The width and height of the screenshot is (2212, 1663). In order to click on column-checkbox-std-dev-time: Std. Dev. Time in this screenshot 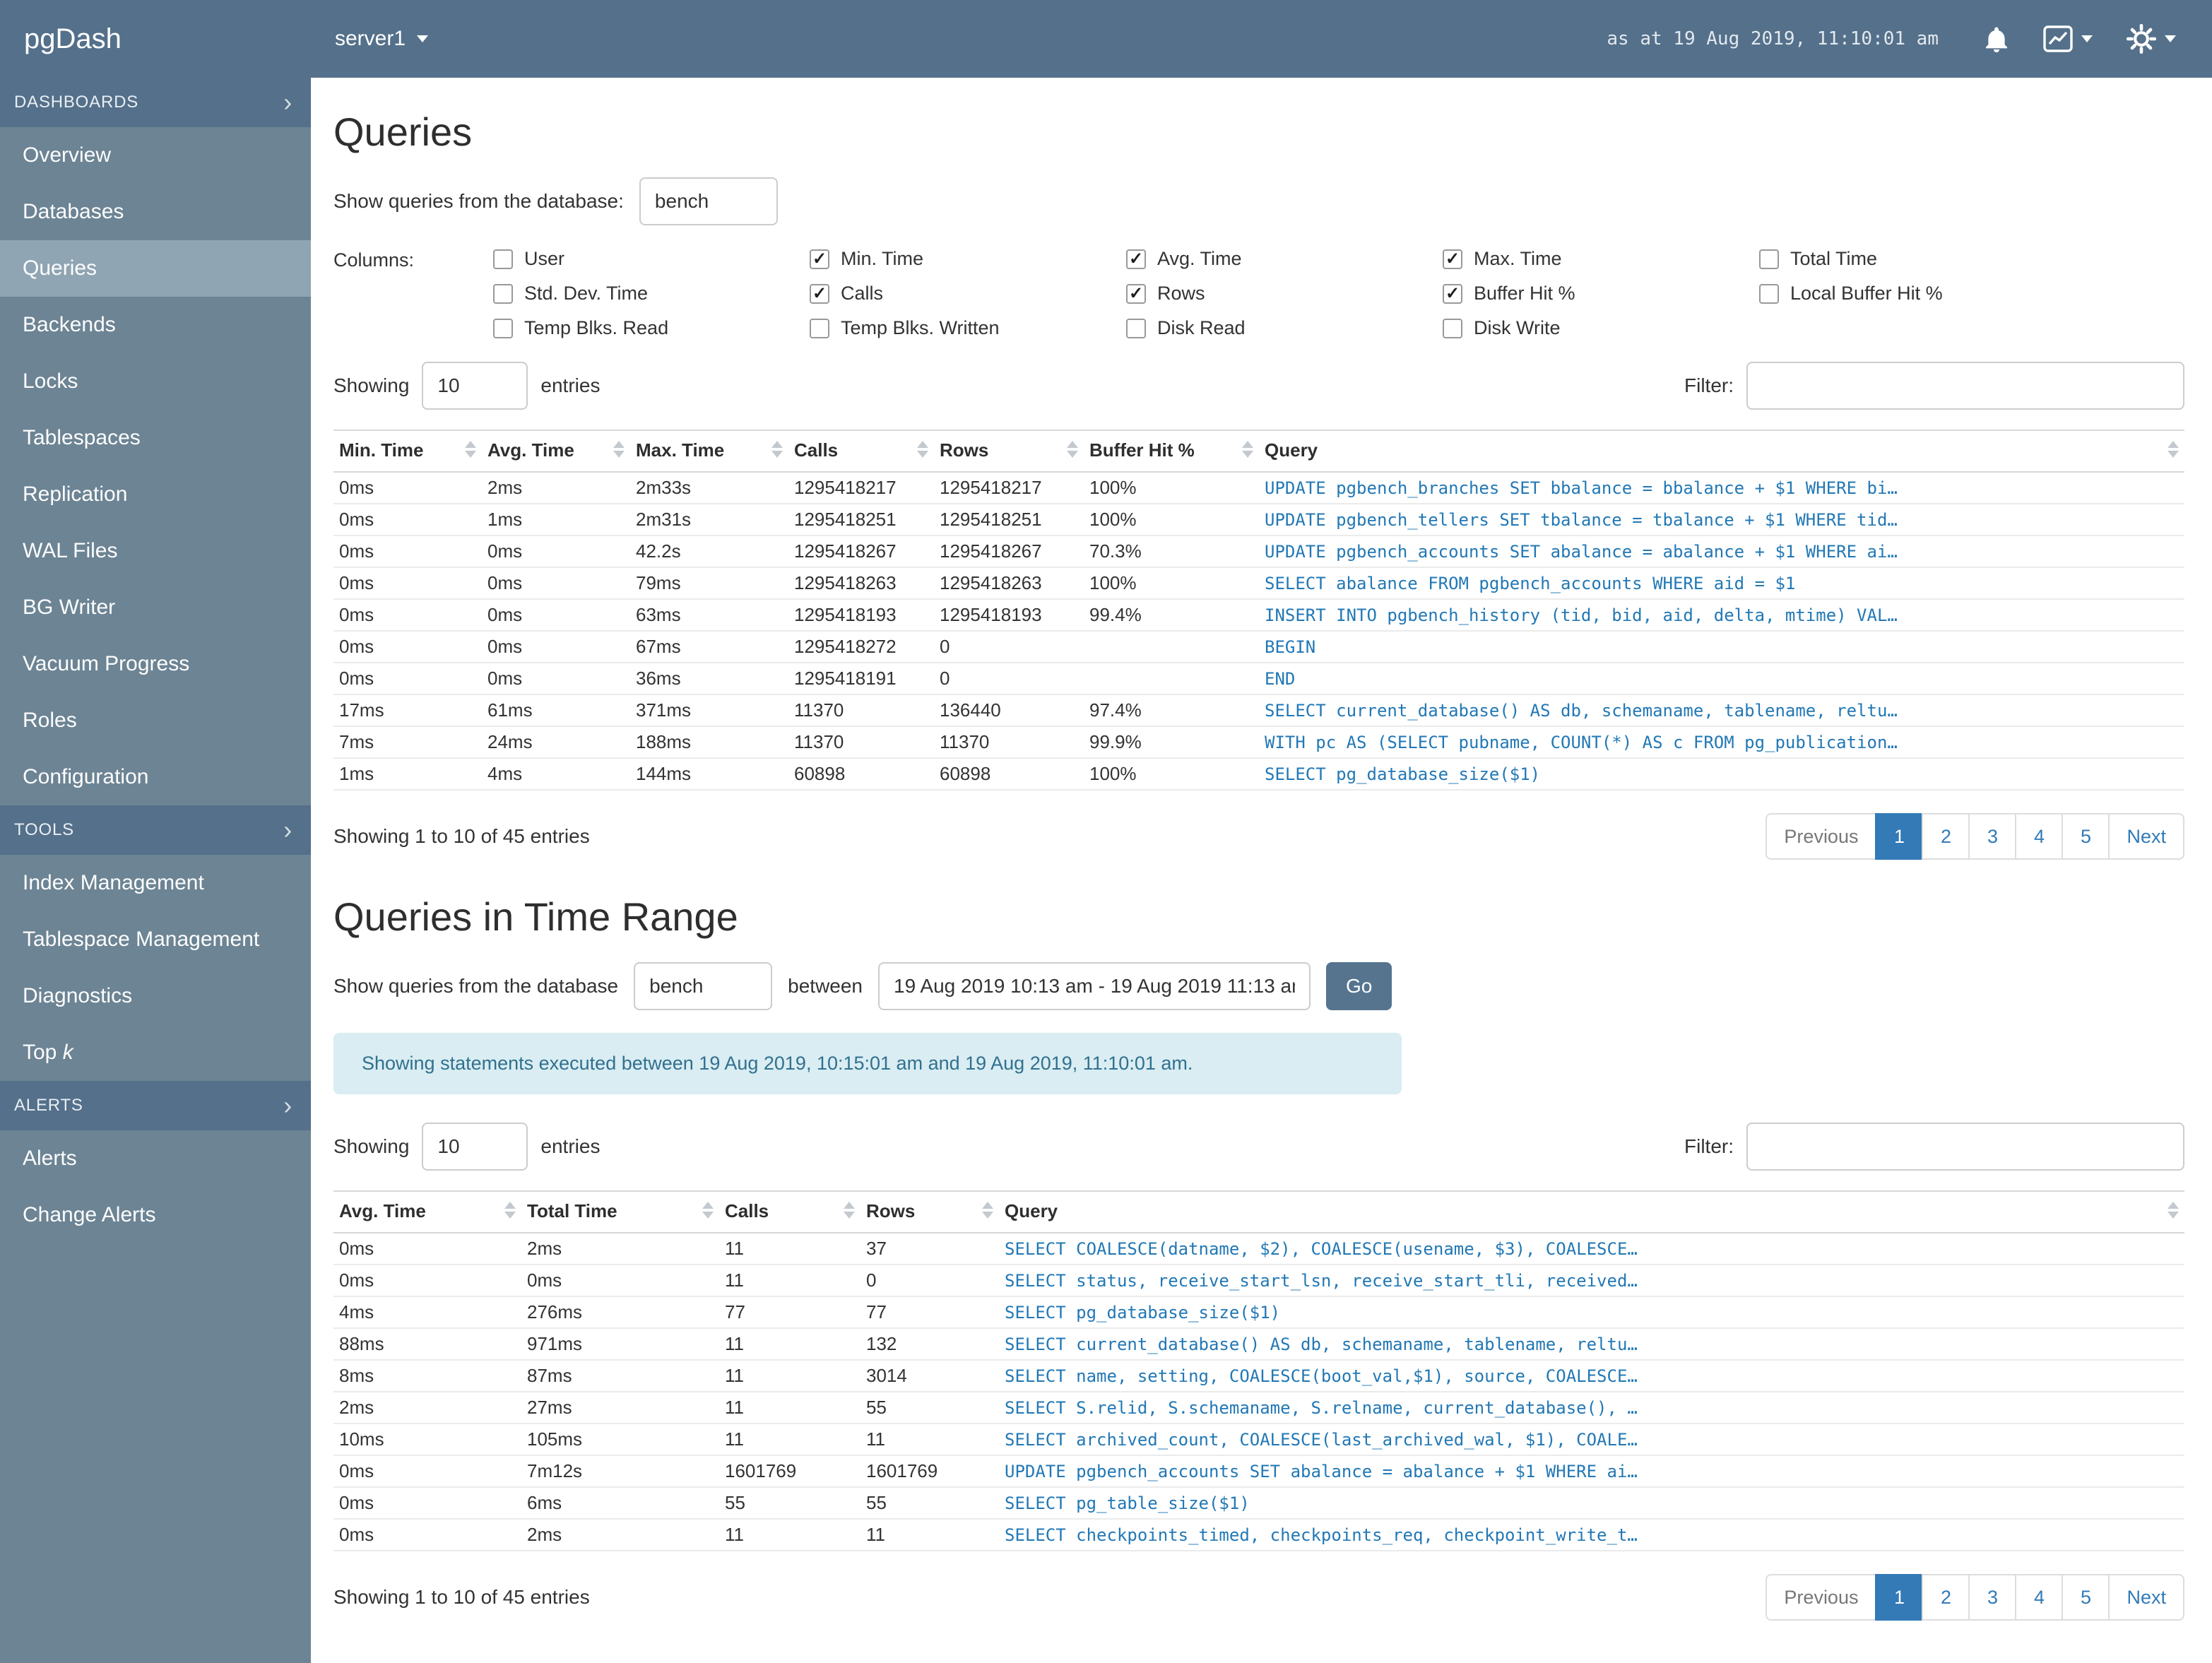, I will do `click(651, 294)`.